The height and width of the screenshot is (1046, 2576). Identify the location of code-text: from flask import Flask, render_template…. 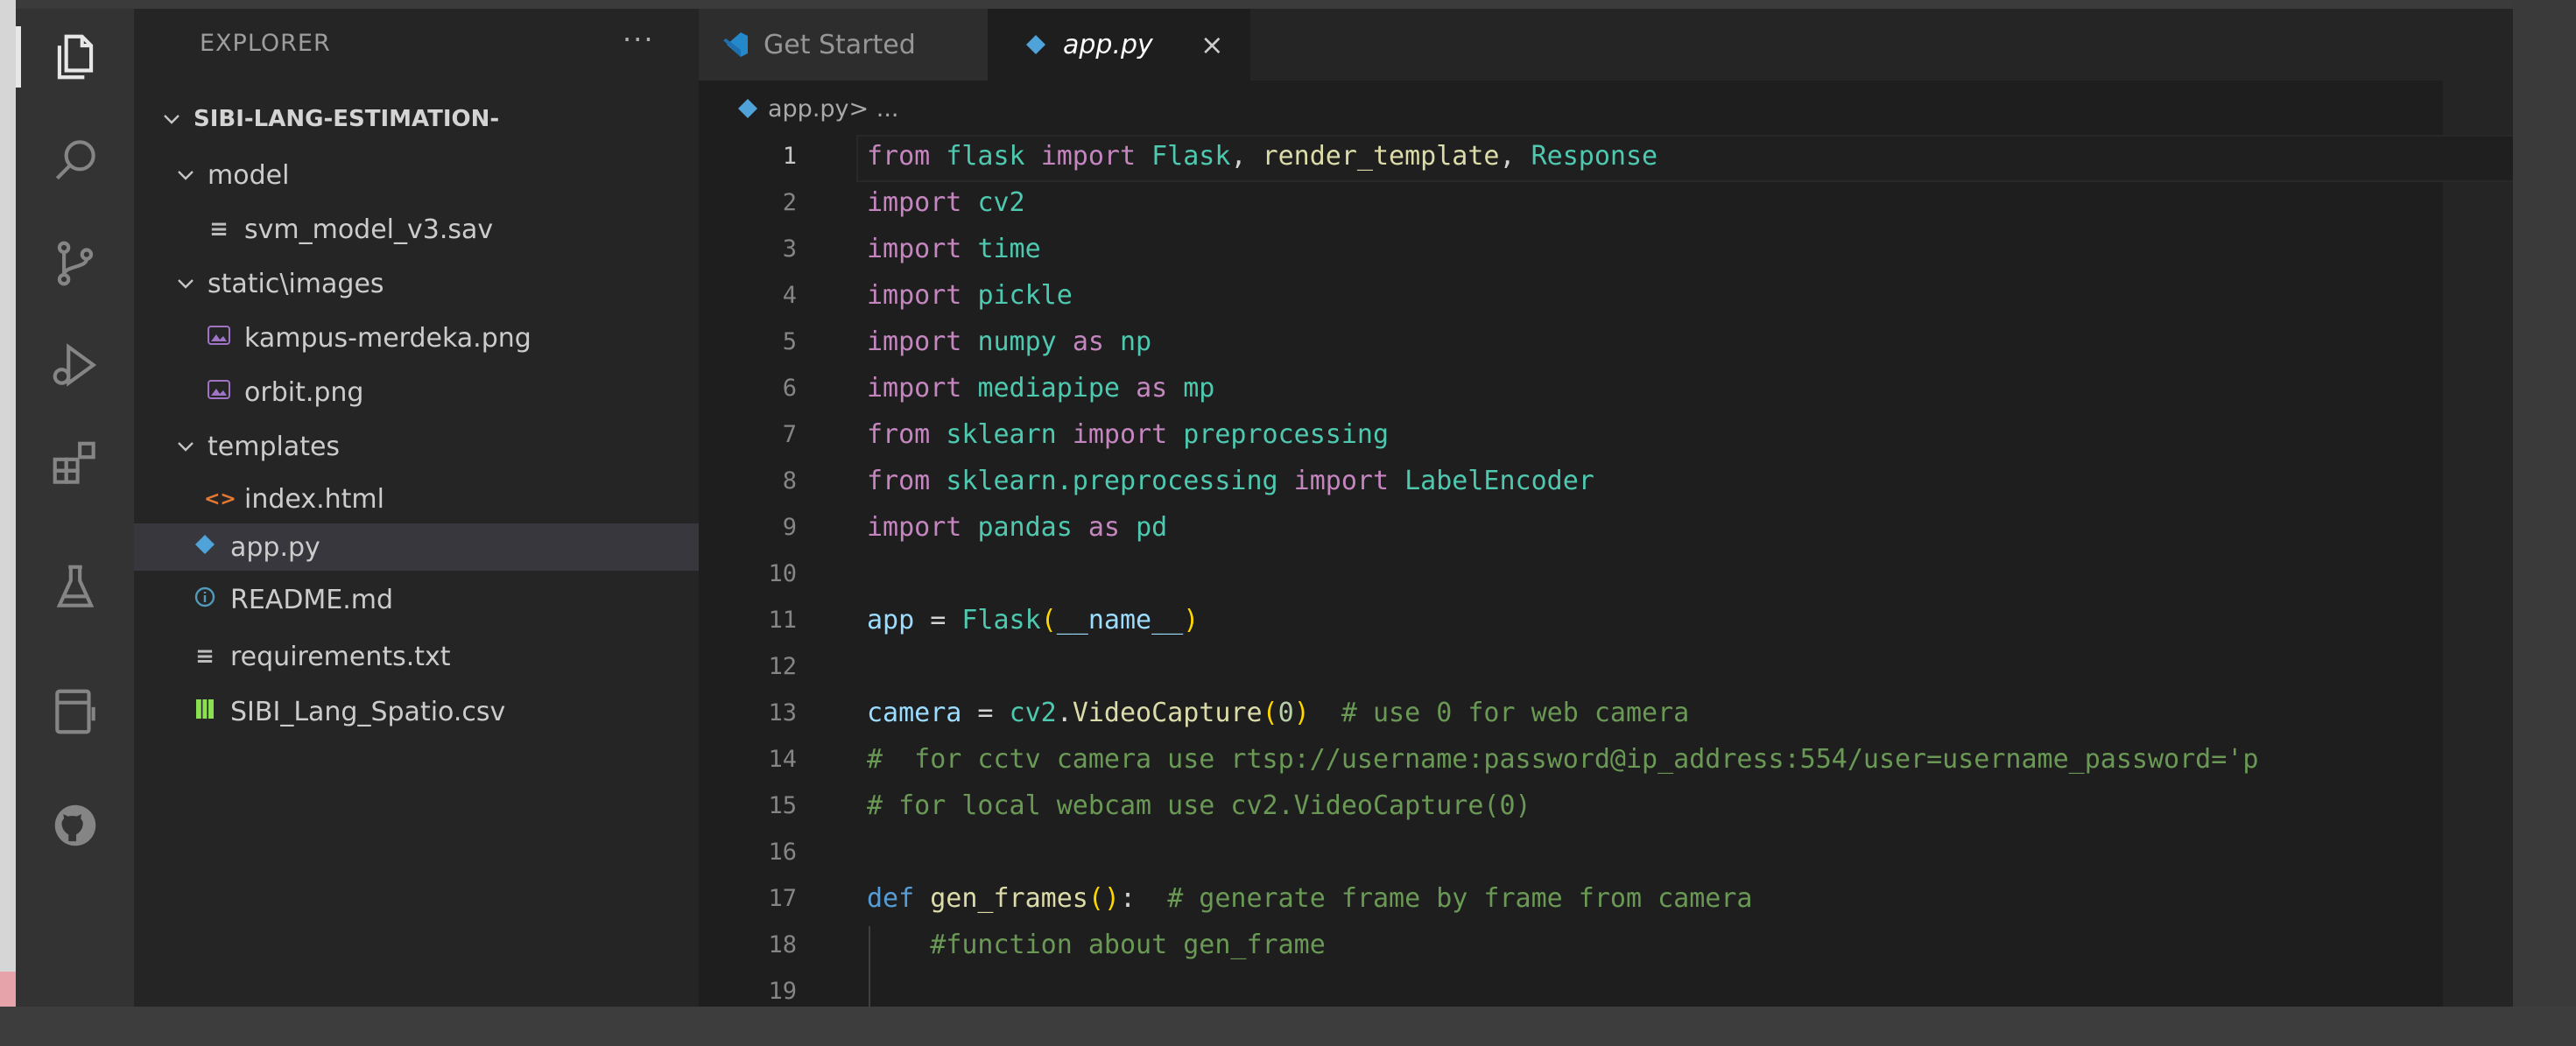
(1262, 156).